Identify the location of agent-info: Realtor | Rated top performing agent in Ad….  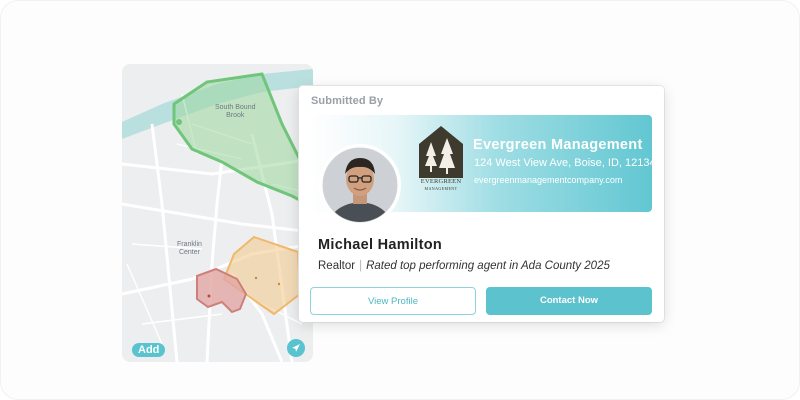
(464, 266).